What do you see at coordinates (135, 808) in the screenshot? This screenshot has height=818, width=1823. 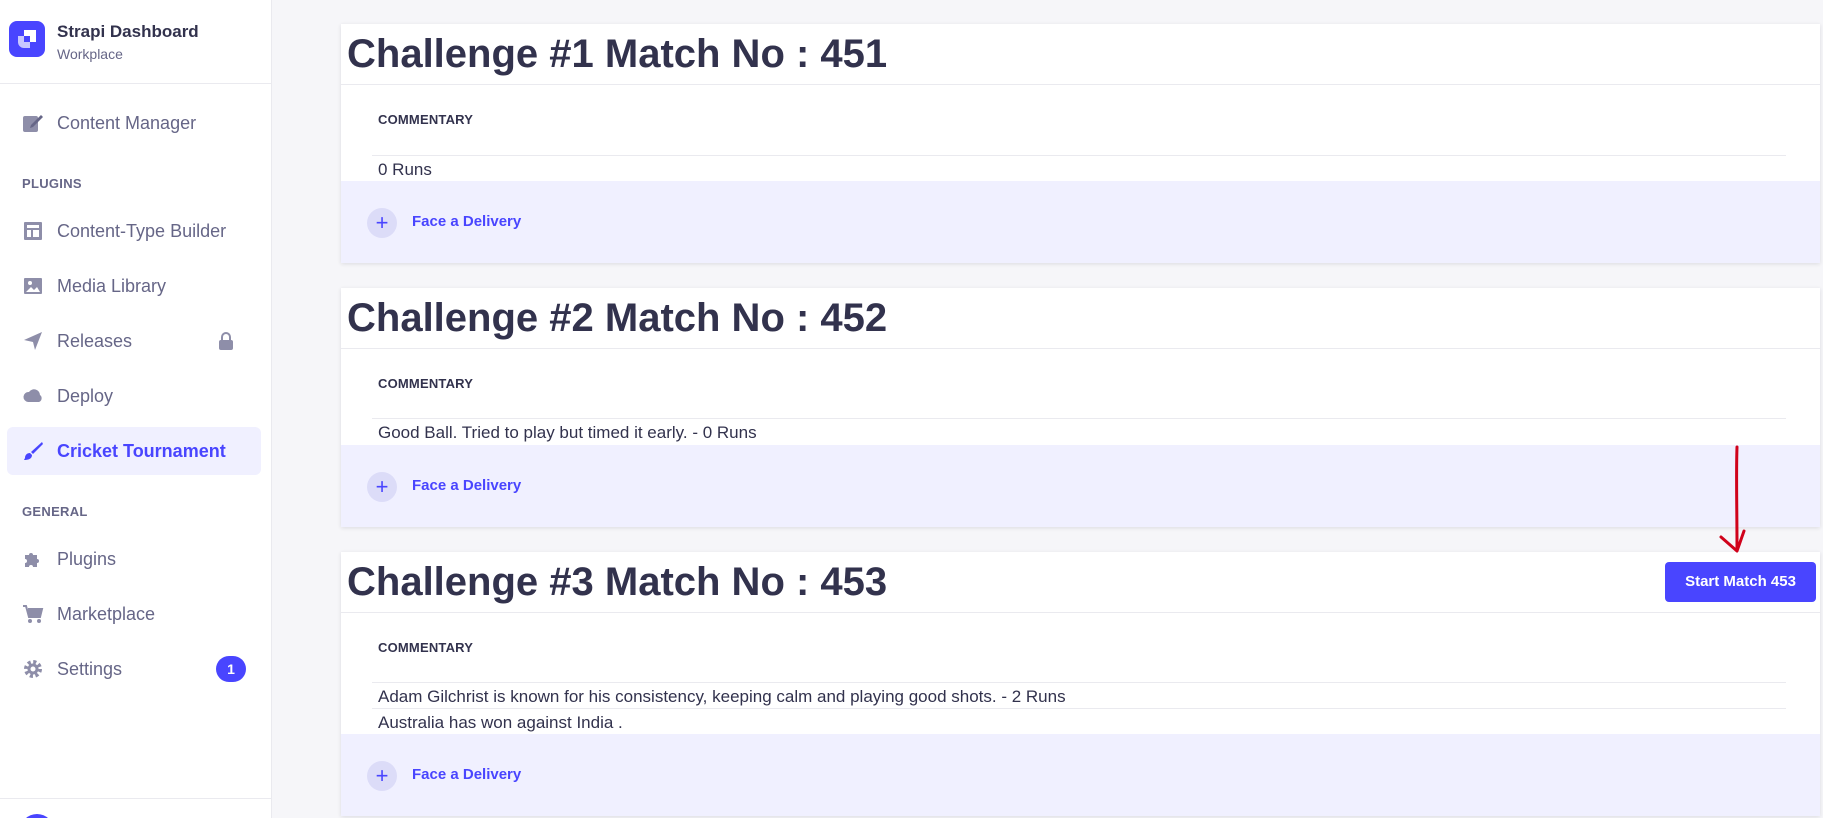 I see `sidebar-footer` at bounding box center [135, 808].